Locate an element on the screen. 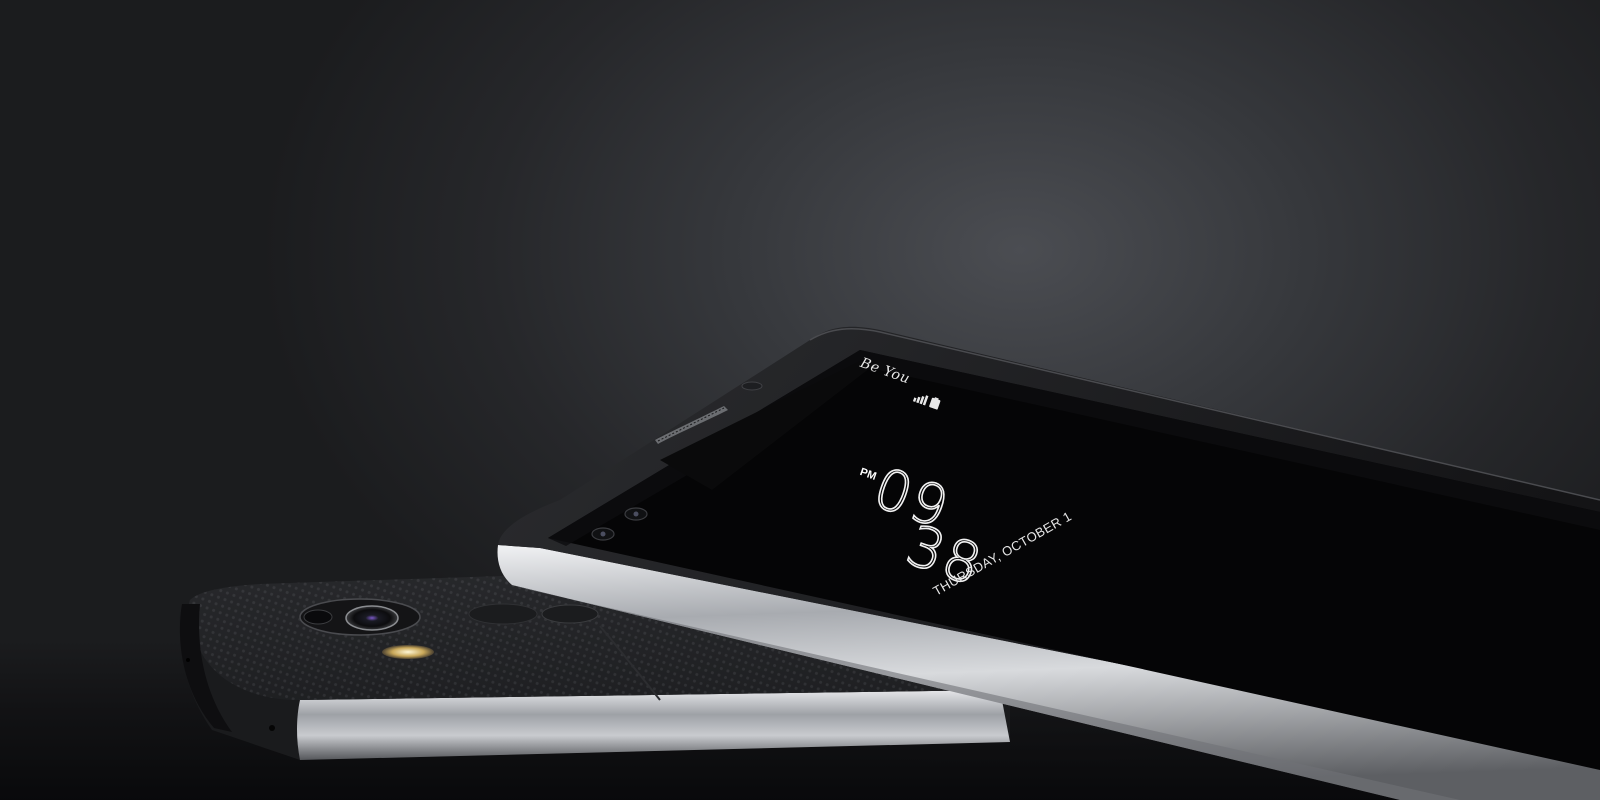  camera-lens-icon is located at coordinates (372, 618).